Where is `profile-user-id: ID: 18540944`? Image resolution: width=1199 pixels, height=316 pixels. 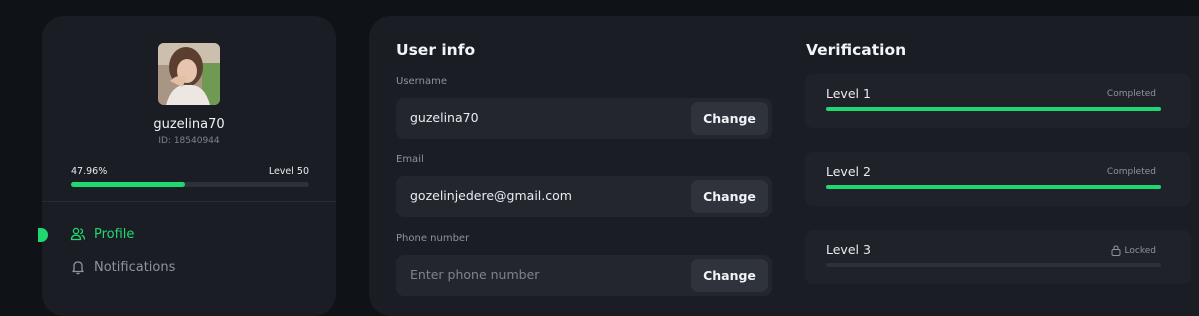 profile-user-id: ID: 18540944 is located at coordinates (189, 141).